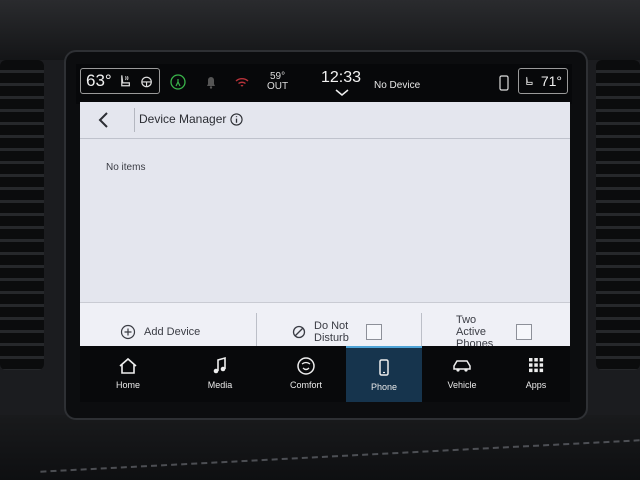 The height and width of the screenshot is (480, 640). I want to click on nav-vehicle-label: Vehicle, so click(462, 385).